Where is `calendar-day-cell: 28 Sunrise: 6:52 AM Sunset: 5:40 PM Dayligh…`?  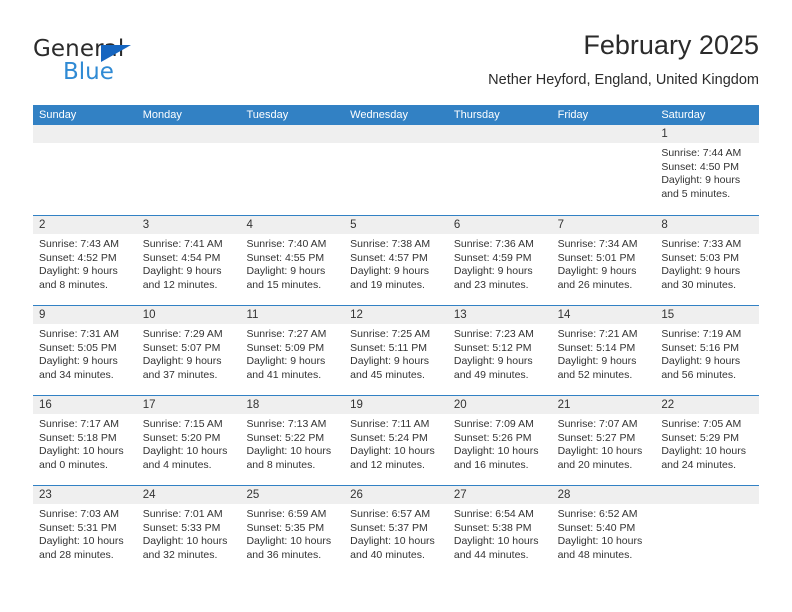
calendar-day-cell: 28 Sunrise: 6:52 AM Sunset: 5:40 PM Dayligh… is located at coordinates (603, 530).